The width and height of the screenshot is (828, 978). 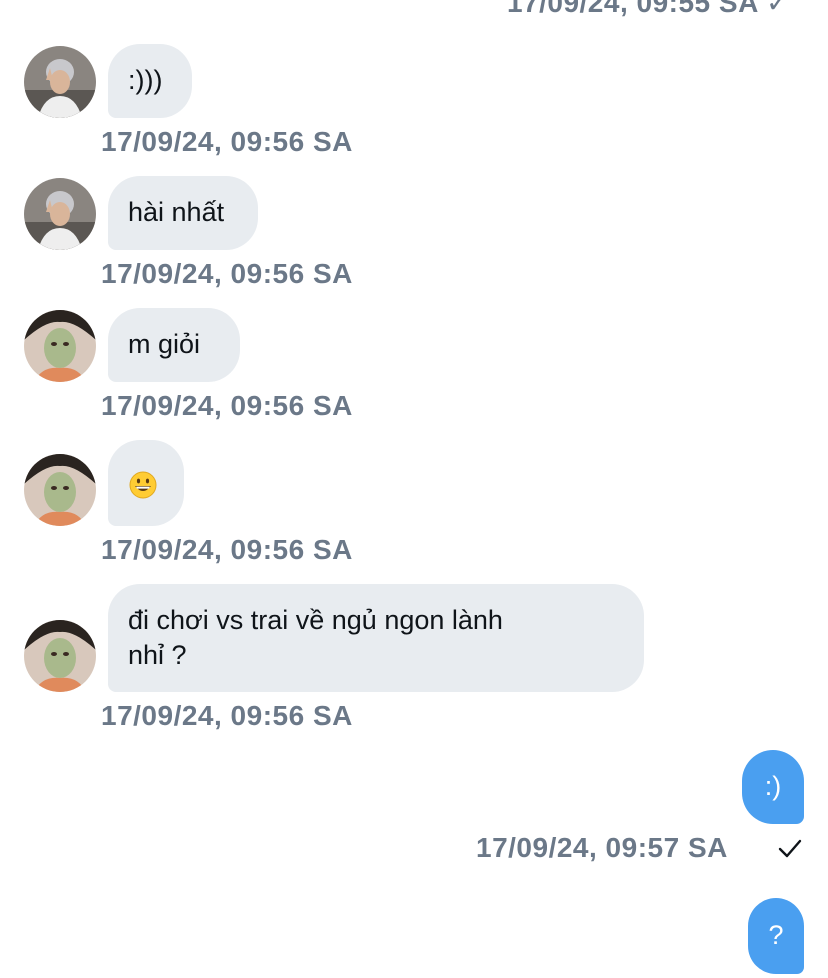 I want to click on outgoing-message-bubble: :), so click(x=773, y=787).